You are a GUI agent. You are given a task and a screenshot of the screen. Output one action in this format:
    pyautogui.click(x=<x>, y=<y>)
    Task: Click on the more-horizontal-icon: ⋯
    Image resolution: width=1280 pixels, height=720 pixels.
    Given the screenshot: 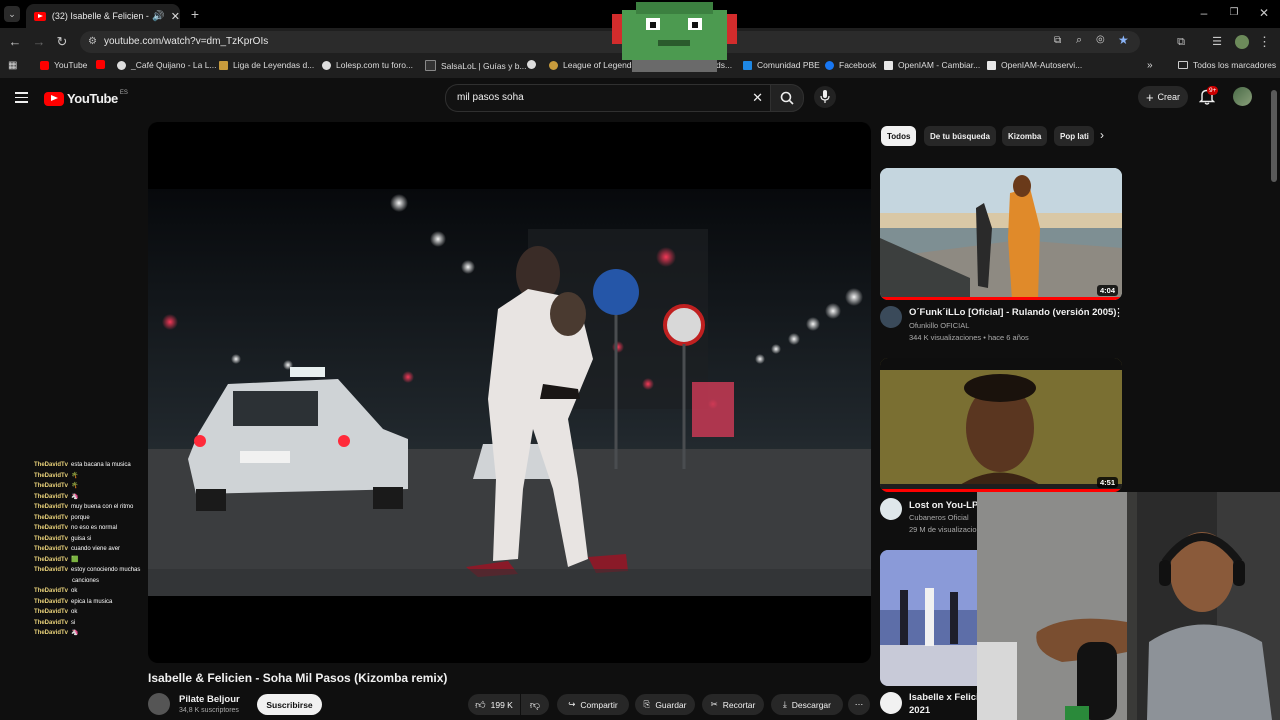 What is the action you would take?
    pyautogui.click(x=859, y=704)
    